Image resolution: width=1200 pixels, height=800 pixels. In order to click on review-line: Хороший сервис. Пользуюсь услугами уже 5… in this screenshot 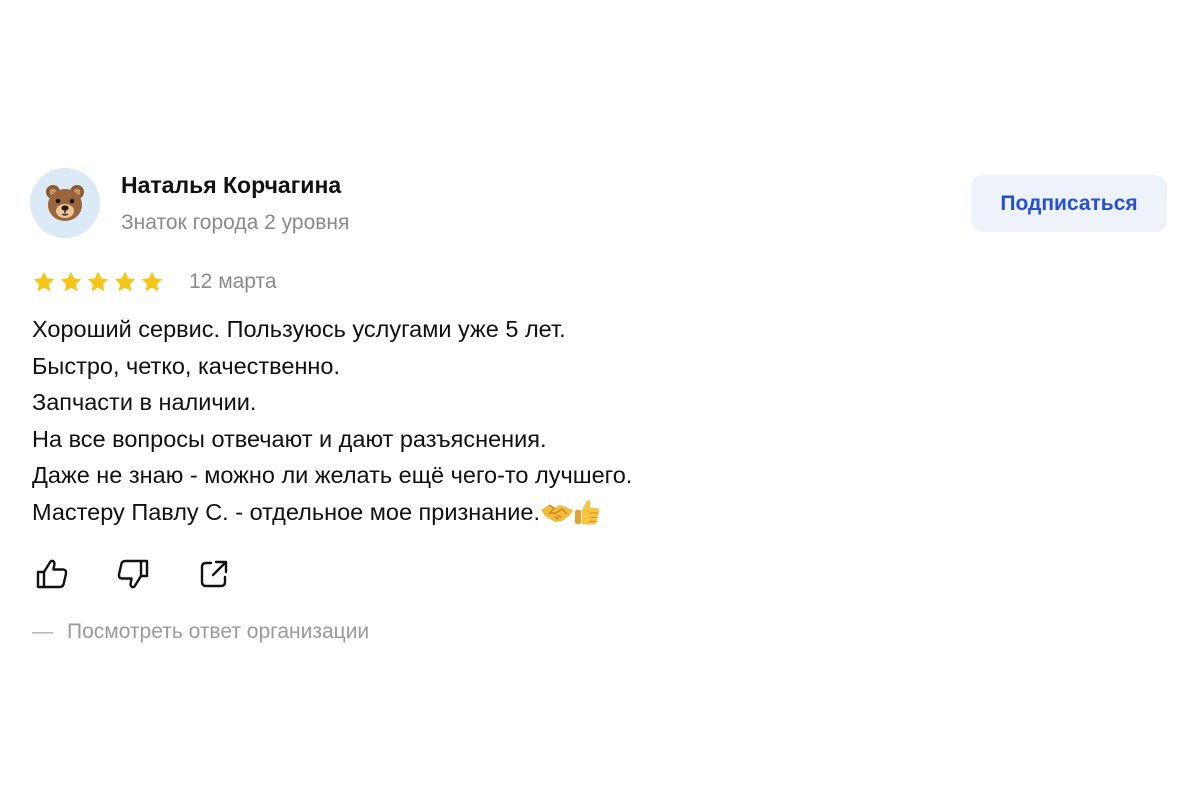, I will do `click(299, 329)`.